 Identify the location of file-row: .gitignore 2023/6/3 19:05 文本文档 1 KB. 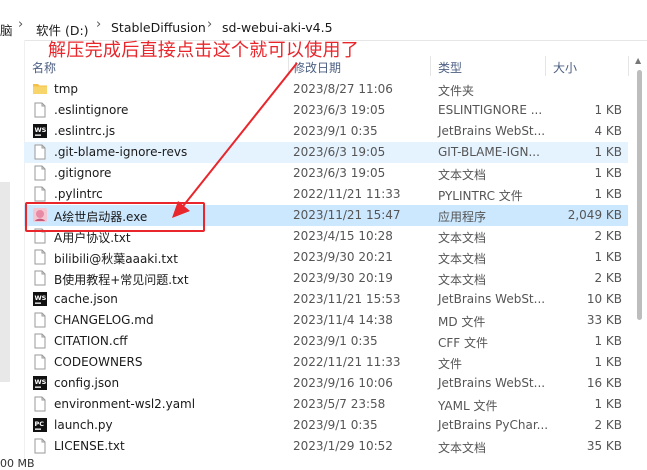
(326, 173).